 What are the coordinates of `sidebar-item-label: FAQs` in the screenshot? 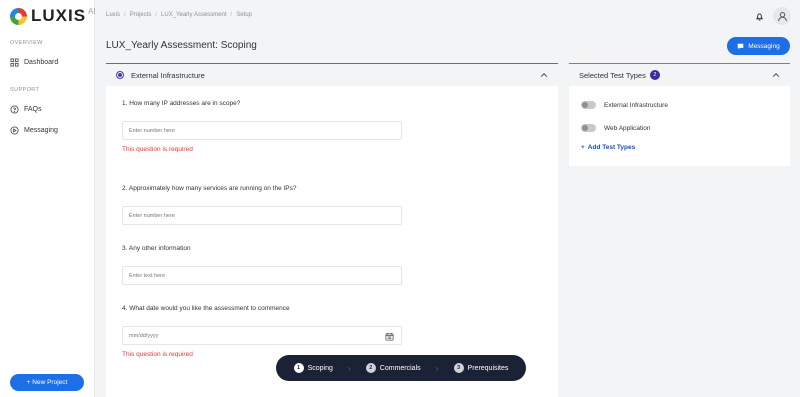 It's located at (33, 109).